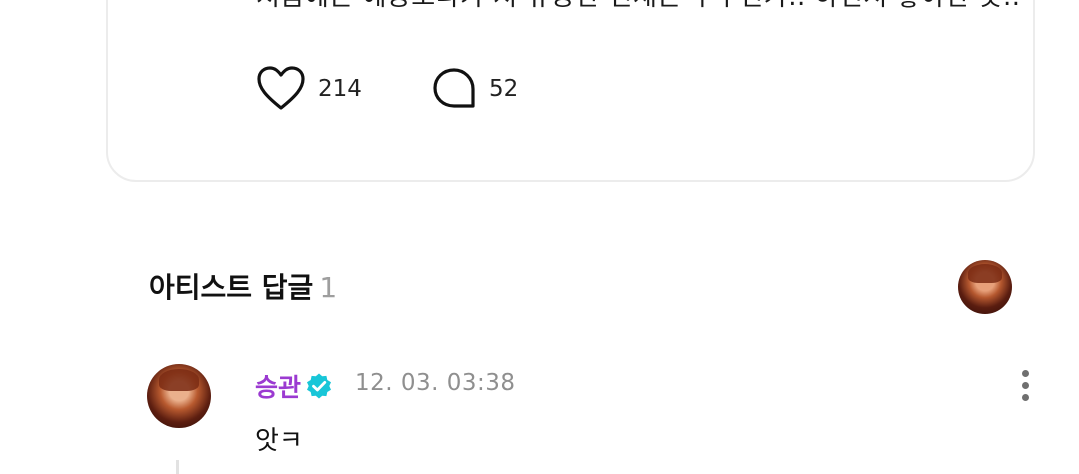  Describe the element at coordinates (319, 386) in the screenshot. I see `verified-badge-icon` at that location.